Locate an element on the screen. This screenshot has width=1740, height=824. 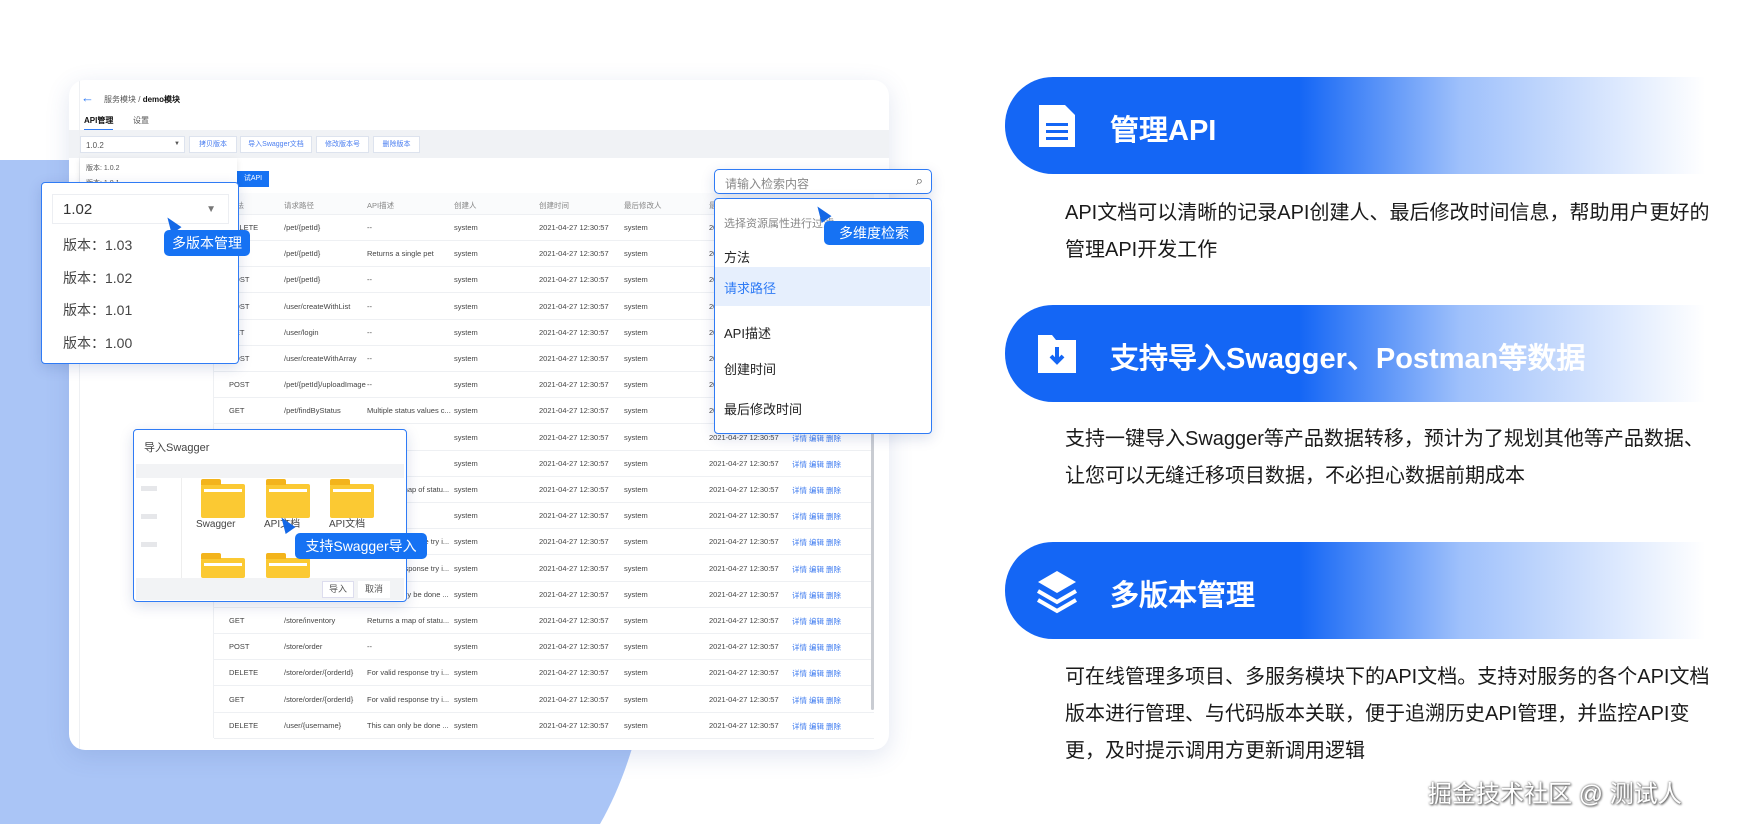
column-header: API描述 is located at coordinates (380, 205).